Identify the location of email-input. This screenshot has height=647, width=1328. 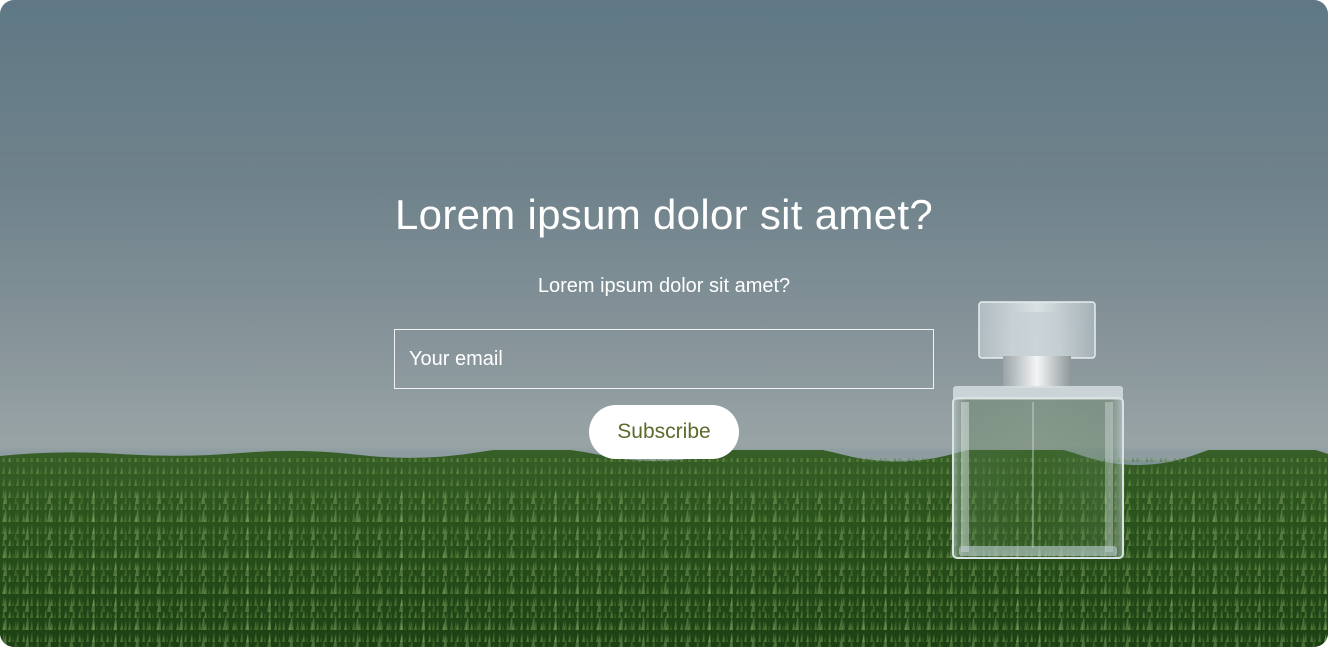
(664, 359).